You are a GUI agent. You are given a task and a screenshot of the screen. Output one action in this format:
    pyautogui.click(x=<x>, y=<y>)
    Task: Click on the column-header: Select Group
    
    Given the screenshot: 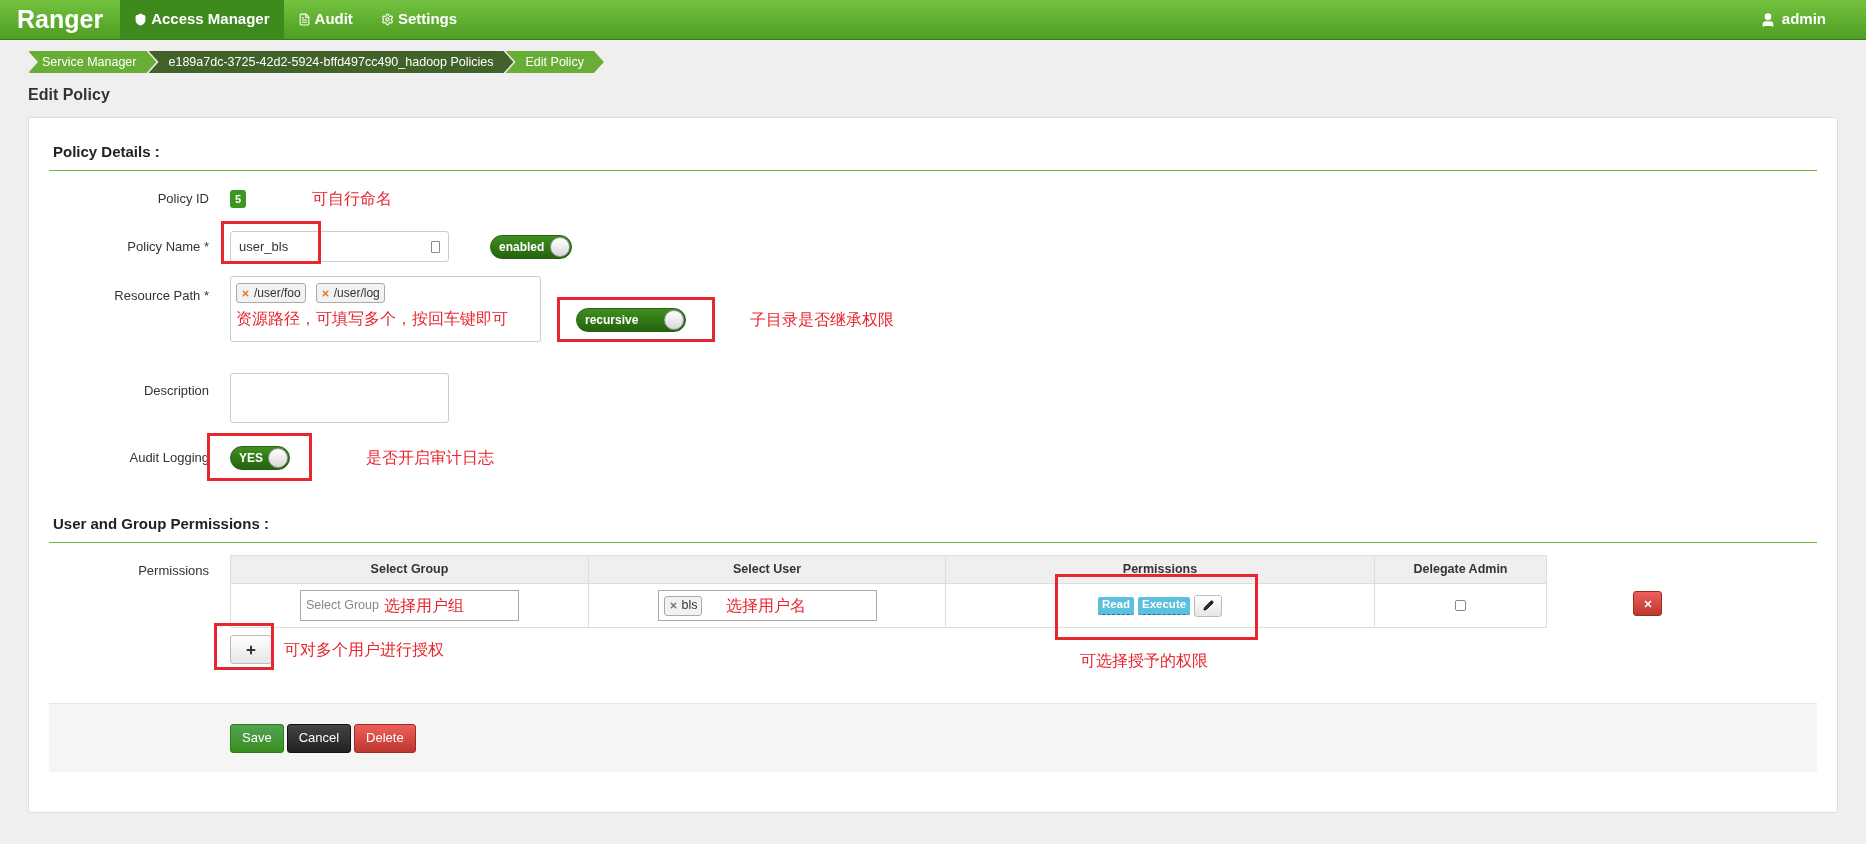 What is the action you would take?
    pyautogui.click(x=409, y=570)
    